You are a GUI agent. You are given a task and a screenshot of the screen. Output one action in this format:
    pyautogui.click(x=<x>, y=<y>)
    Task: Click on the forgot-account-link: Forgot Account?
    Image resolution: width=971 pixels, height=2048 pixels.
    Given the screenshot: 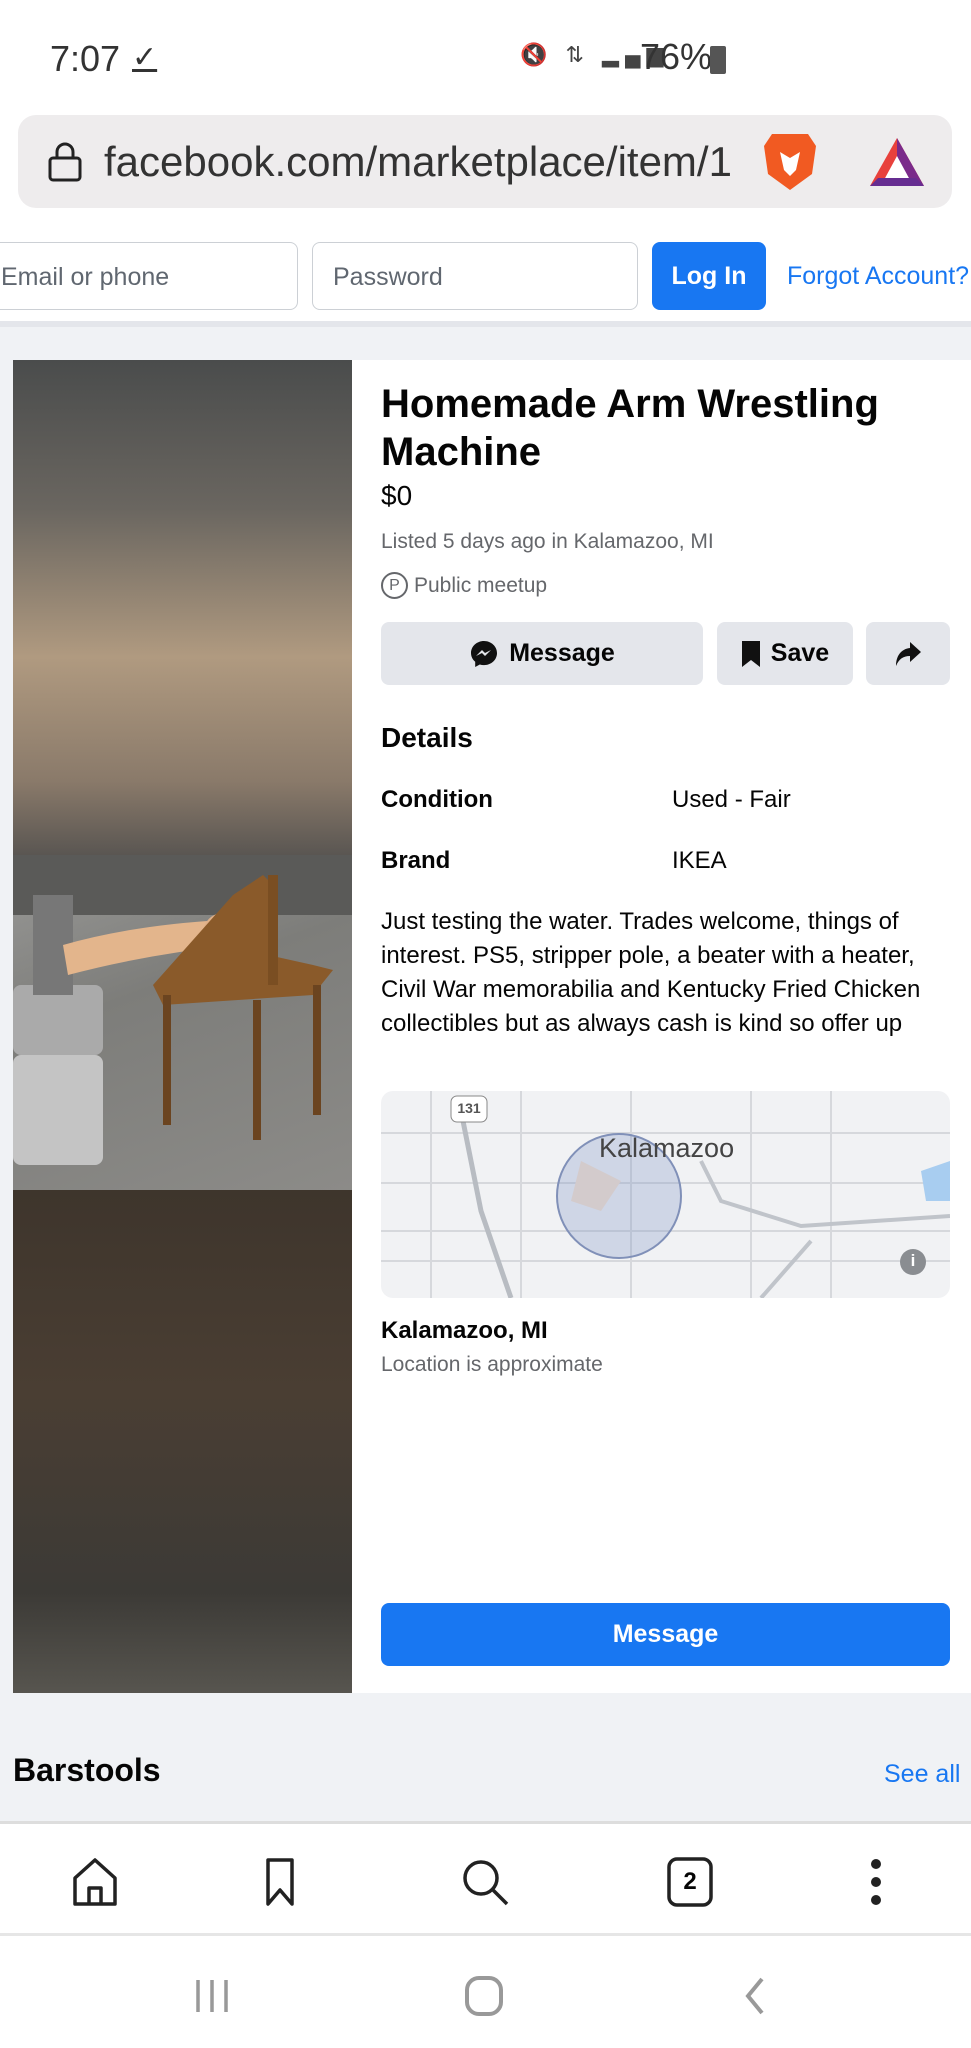 What is the action you would take?
    pyautogui.click(x=878, y=276)
    